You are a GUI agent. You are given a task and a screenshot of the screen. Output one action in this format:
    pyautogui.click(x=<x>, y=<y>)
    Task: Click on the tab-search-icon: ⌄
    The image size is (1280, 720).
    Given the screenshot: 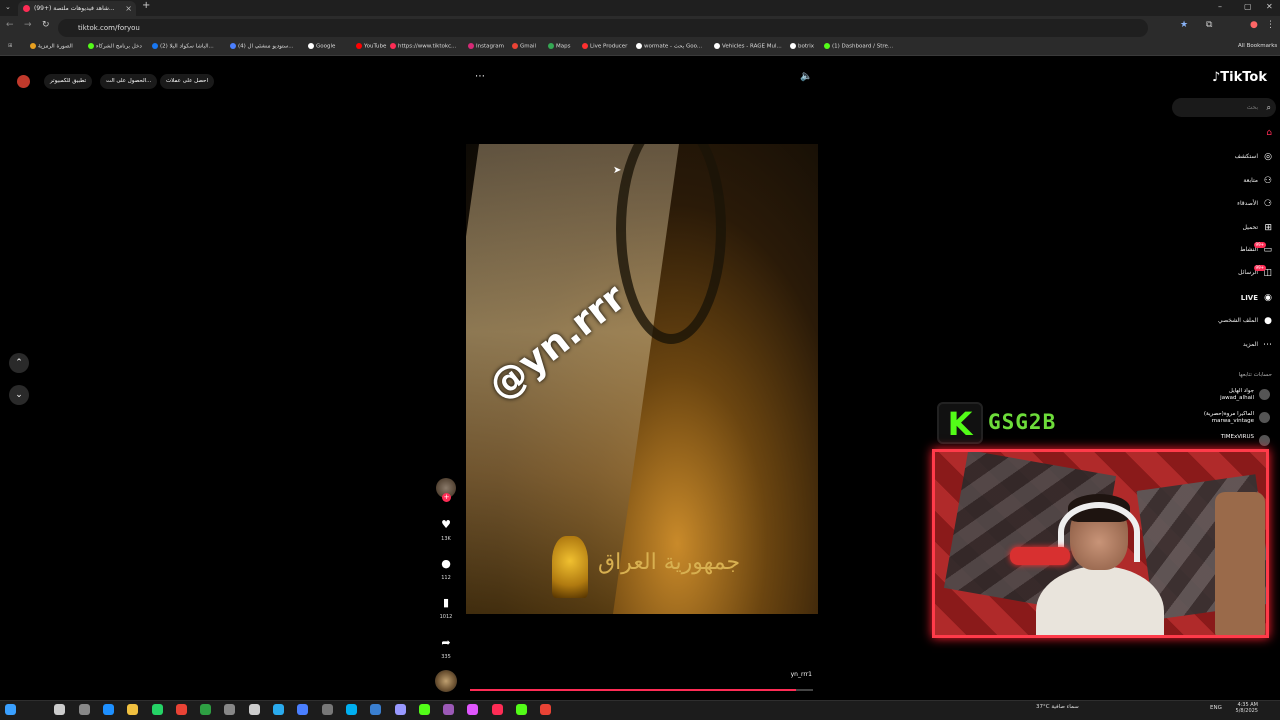 What is the action you would take?
    pyautogui.click(x=8, y=7)
    